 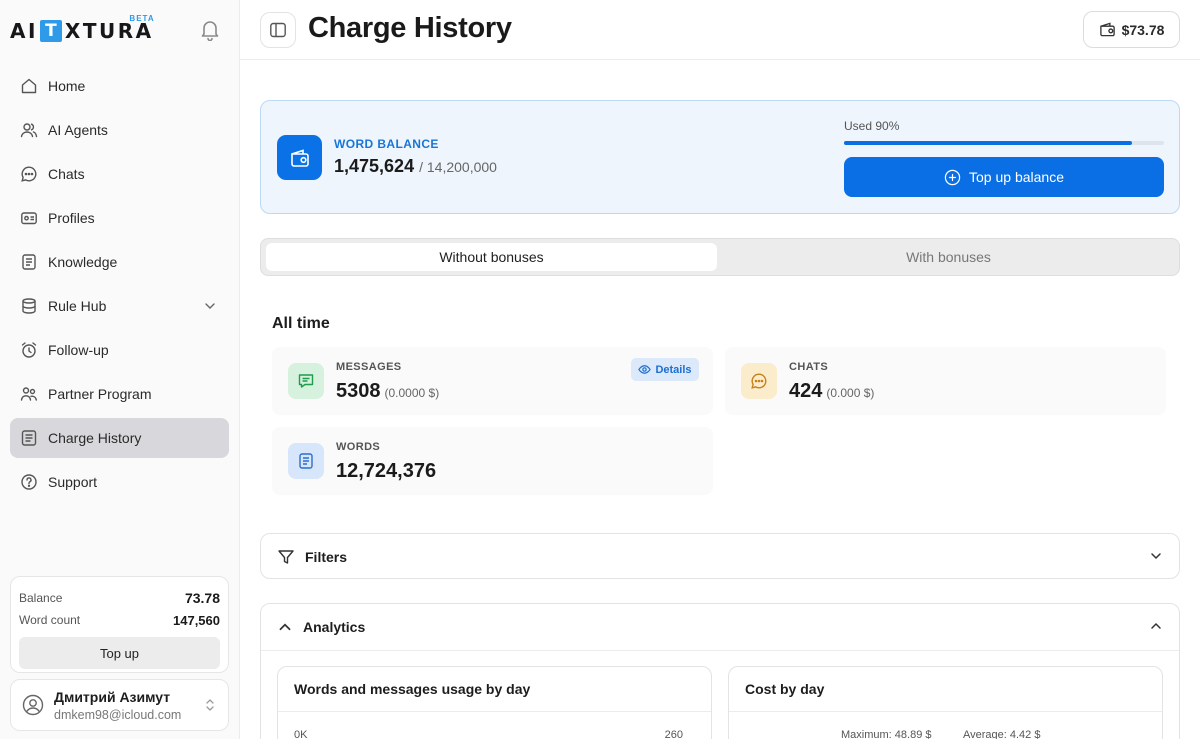 What do you see at coordinates (306, 381) in the screenshot?
I see `message-icon` at bounding box center [306, 381].